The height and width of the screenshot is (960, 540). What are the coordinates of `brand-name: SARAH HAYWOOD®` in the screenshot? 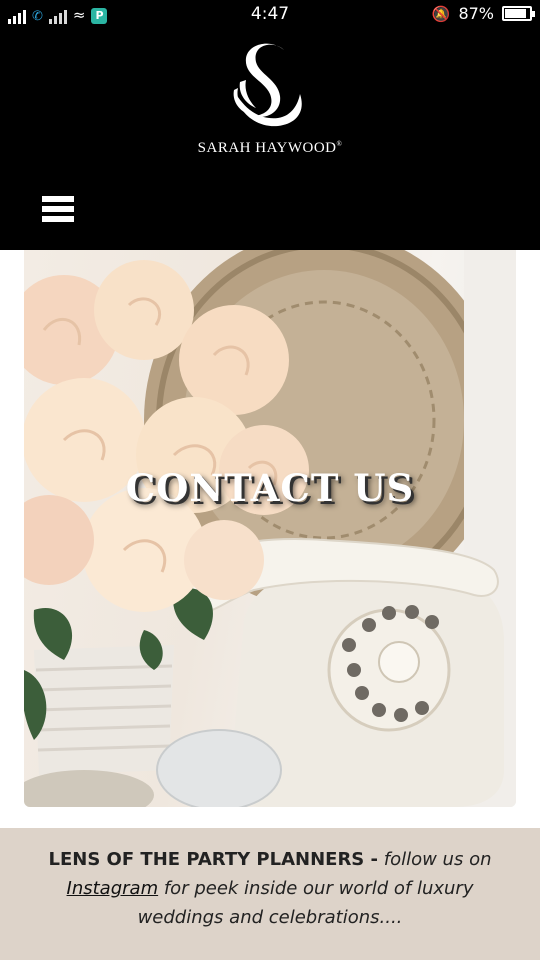 It's located at (270, 148).